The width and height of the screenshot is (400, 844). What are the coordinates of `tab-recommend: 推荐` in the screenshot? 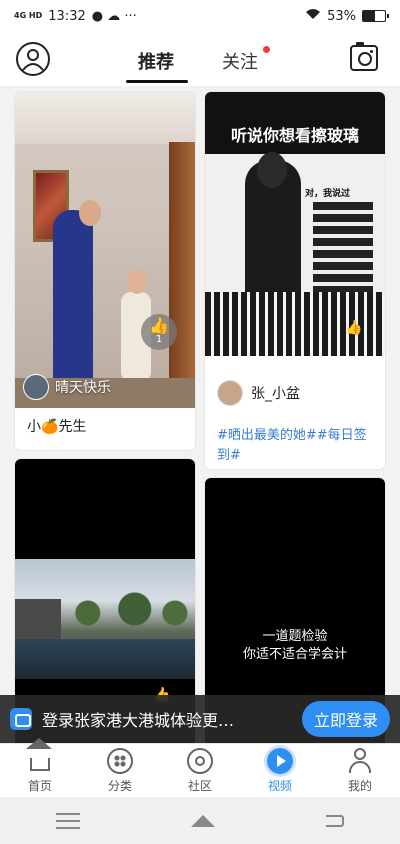 It's located at (156, 61).